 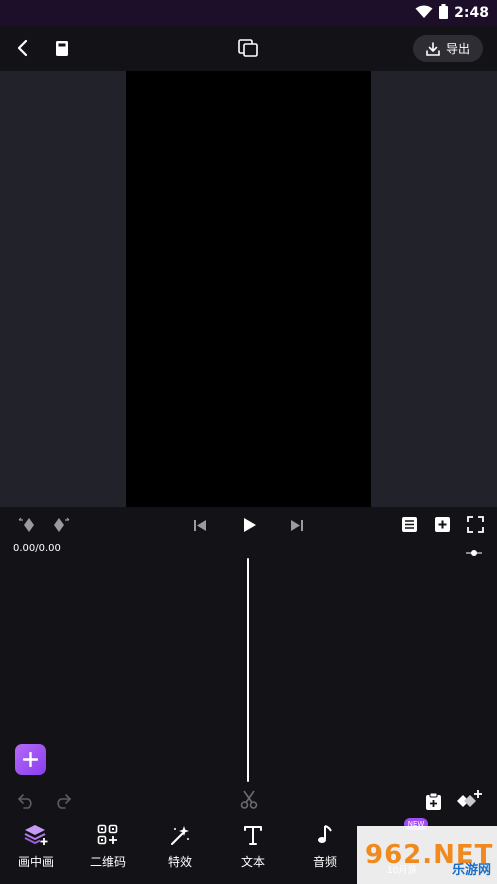 I want to click on prev-keyframe-button, so click(x=27, y=525).